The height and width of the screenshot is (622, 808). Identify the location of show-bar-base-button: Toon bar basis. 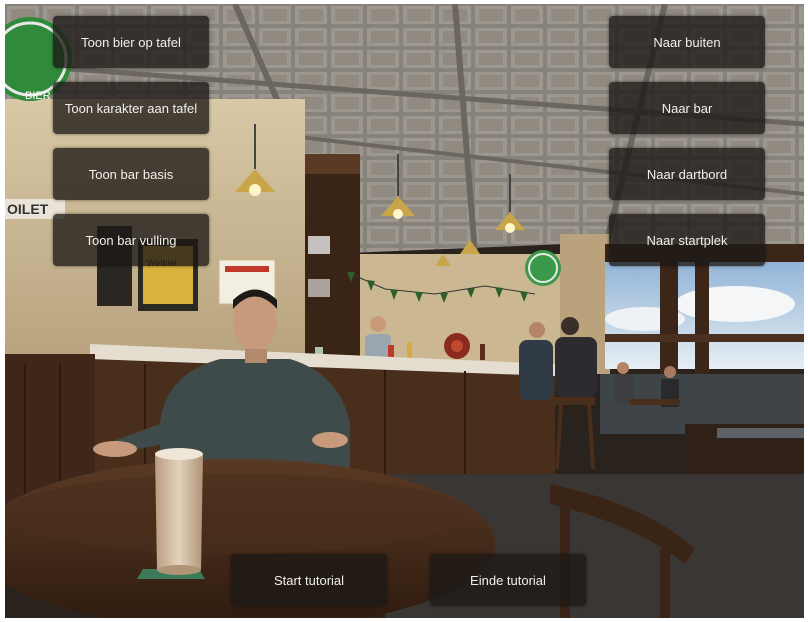
(131, 174).